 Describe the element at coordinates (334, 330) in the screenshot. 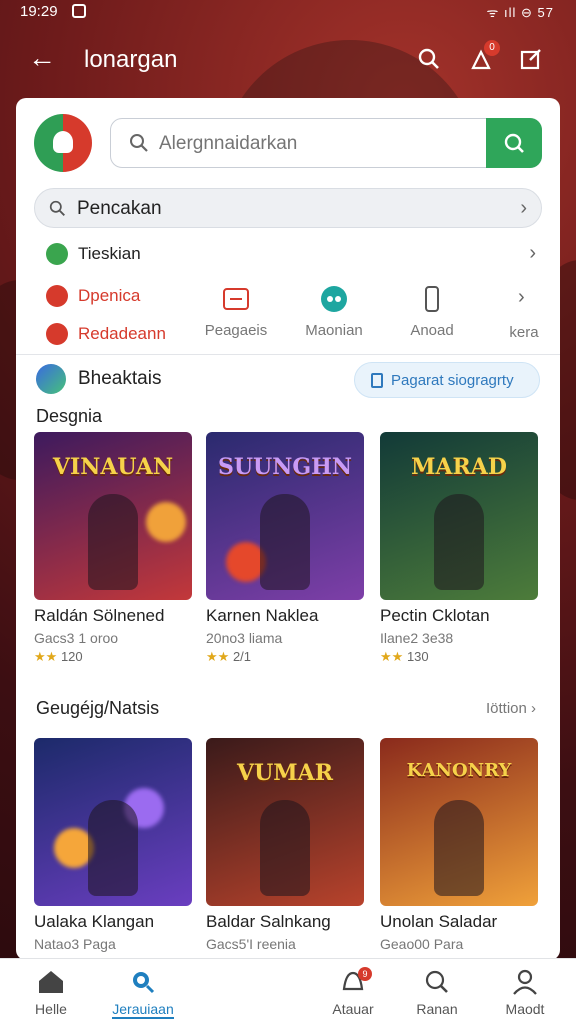

I see `category-label: Maonian` at that location.